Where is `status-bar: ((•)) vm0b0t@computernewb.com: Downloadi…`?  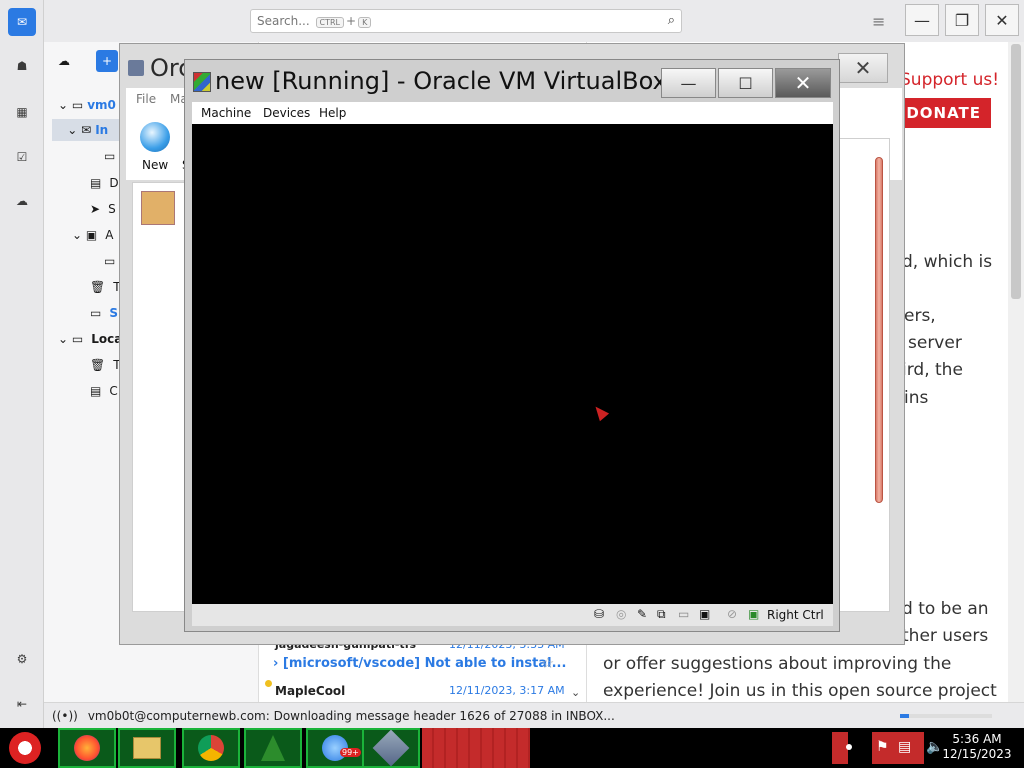
status-bar: ((•)) vm0b0t@computernewb.com: Downloadi… is located at coordinates (534, 715).